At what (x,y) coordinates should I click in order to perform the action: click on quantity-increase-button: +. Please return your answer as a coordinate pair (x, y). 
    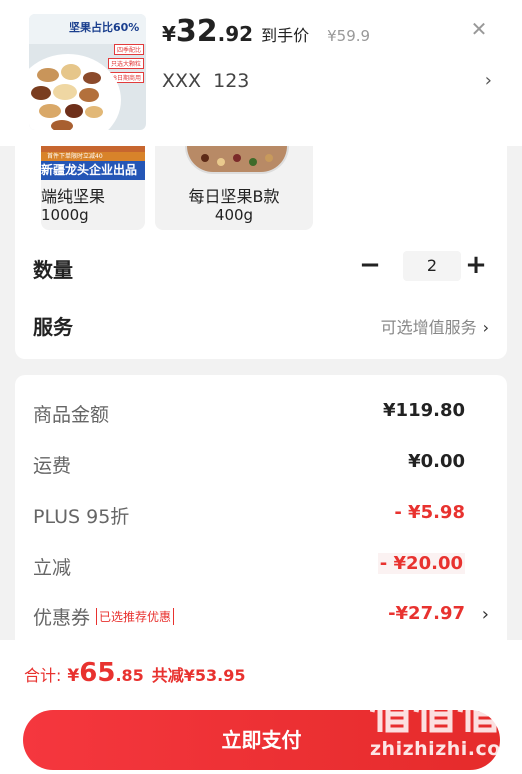
    Looking at the image, I should click on (476, 265).